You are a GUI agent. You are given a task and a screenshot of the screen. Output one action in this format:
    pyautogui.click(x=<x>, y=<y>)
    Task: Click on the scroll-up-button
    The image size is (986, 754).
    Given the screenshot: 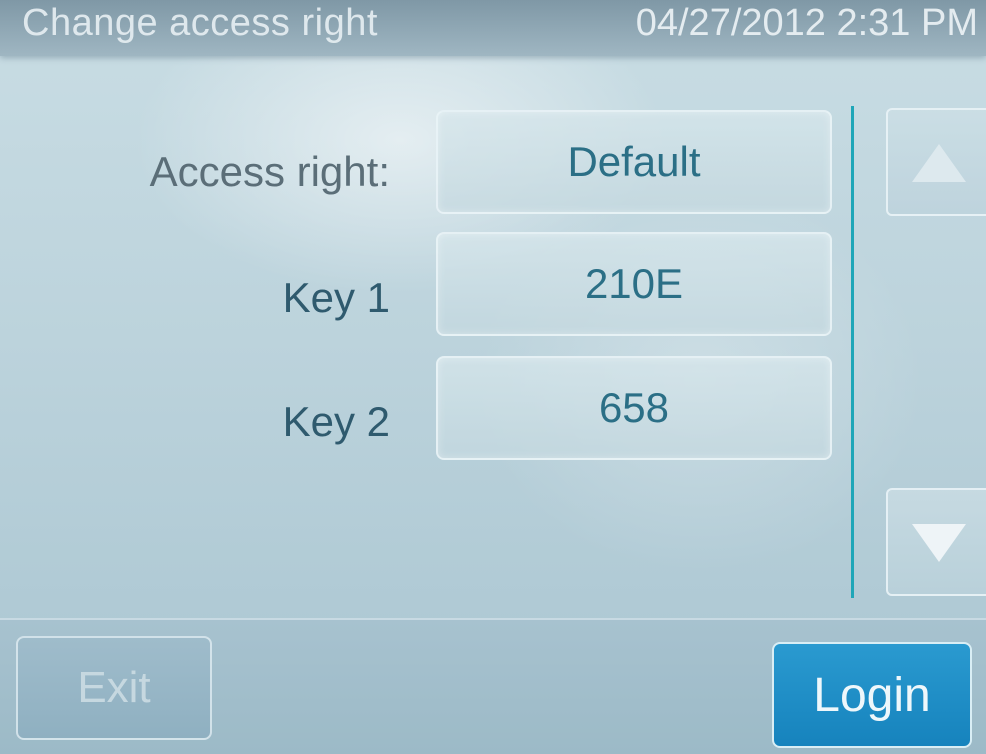 What is the action you would take?
    pyautogui.click(x=936, y=162)
    